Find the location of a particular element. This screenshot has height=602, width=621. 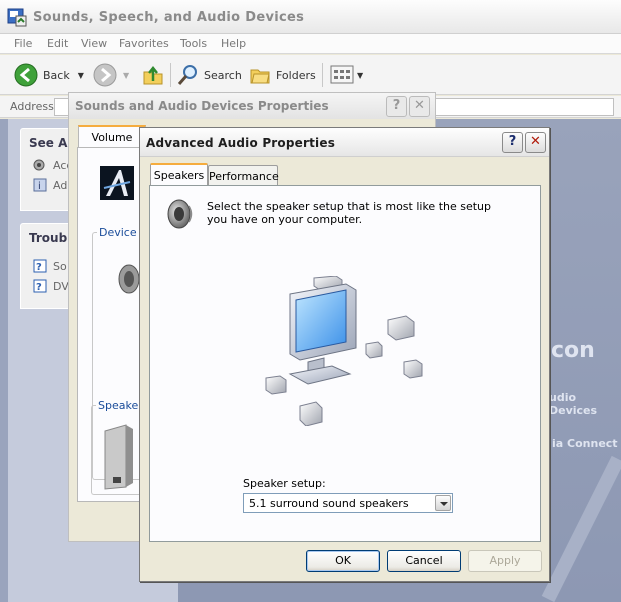

forward-button: ▼ is located at coordinates (111, 75).